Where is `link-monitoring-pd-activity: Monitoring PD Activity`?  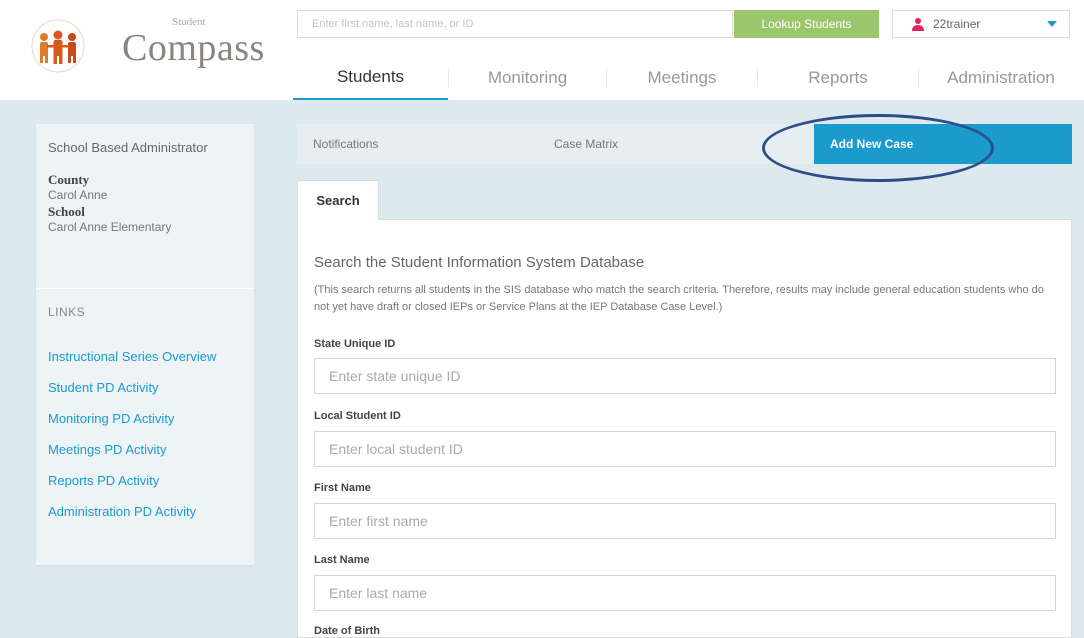
link-monitoring-pd-activity: Monitoring PD Activity is located at coordinates (111, 418).